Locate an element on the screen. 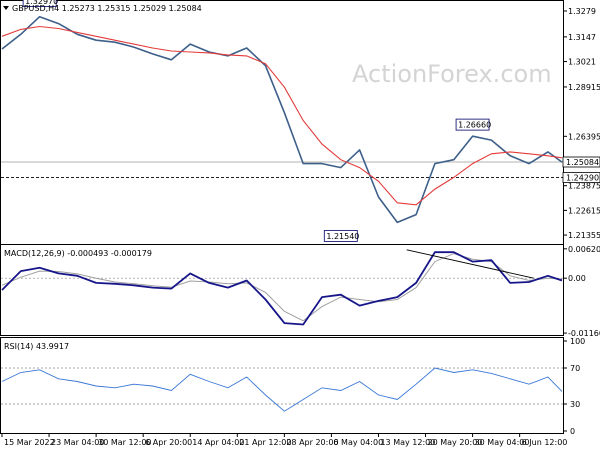  rsi-tick-label: 100 is located at coordinates (577, 341).